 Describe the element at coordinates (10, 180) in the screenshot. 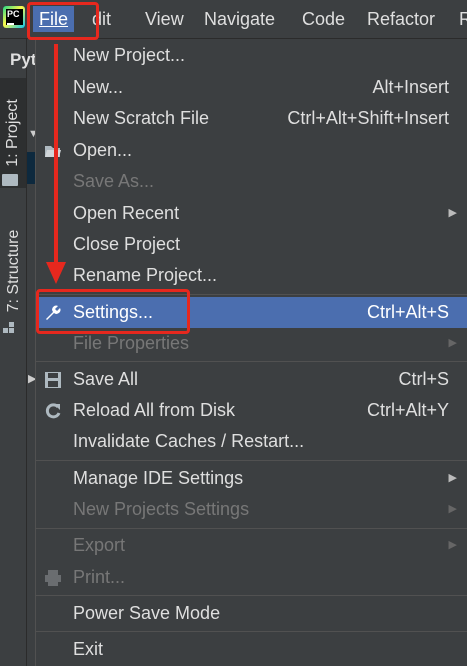

I see `folder-icon` at that location.